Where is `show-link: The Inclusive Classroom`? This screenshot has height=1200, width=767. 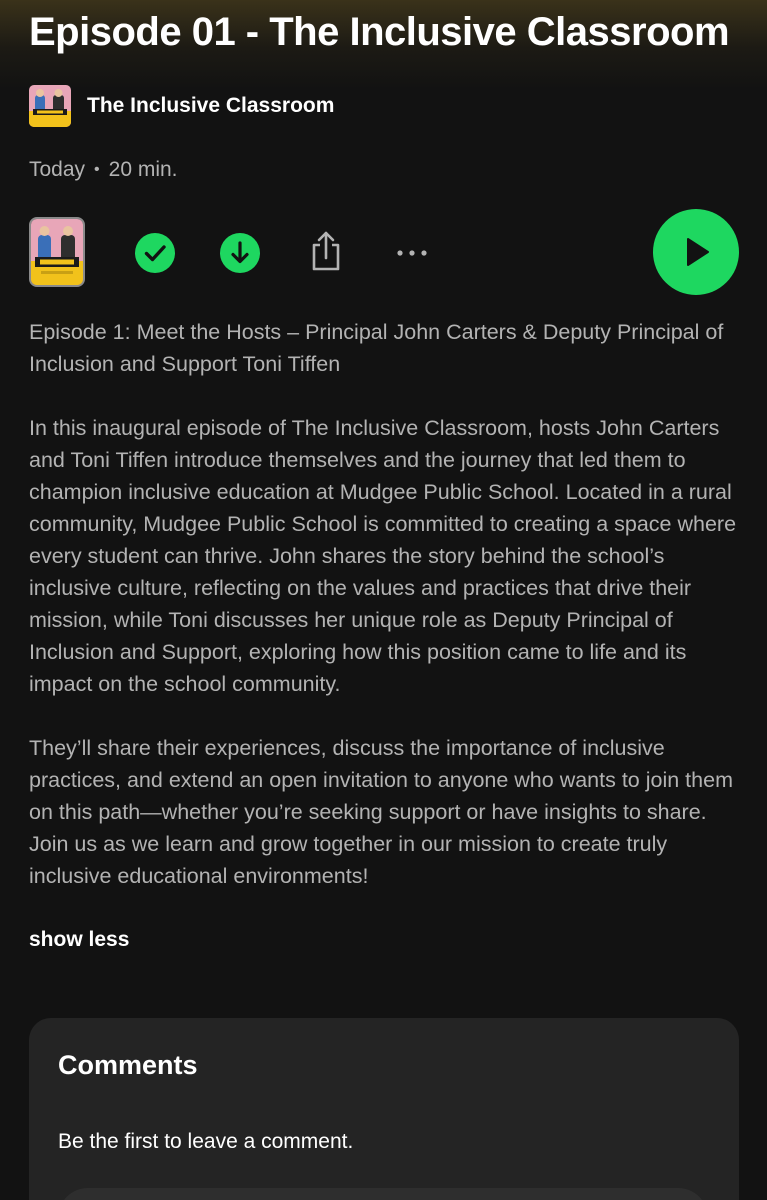
show-link: The Inclusive Classroom is located at coordinates (181, 106).